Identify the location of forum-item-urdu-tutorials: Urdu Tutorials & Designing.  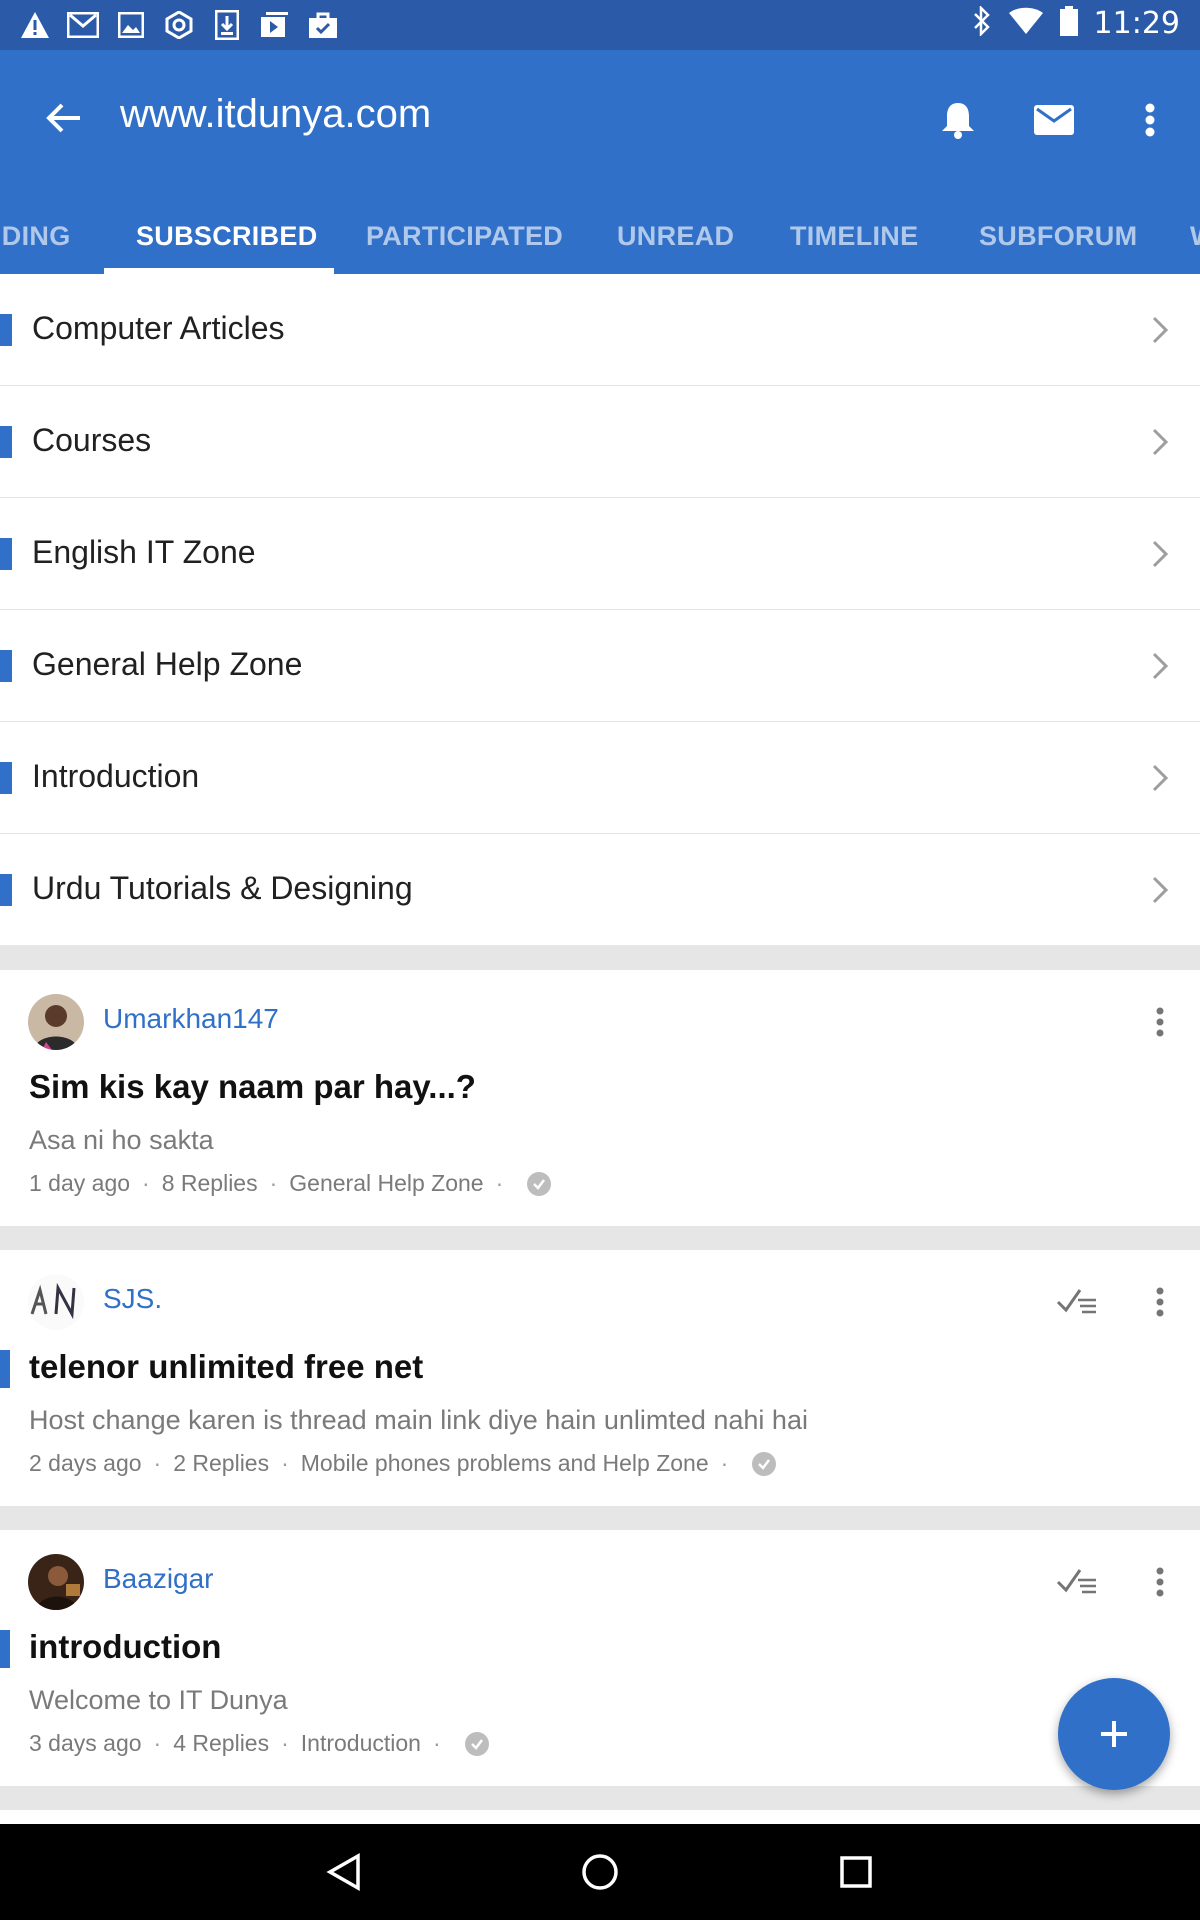
(600, 889).